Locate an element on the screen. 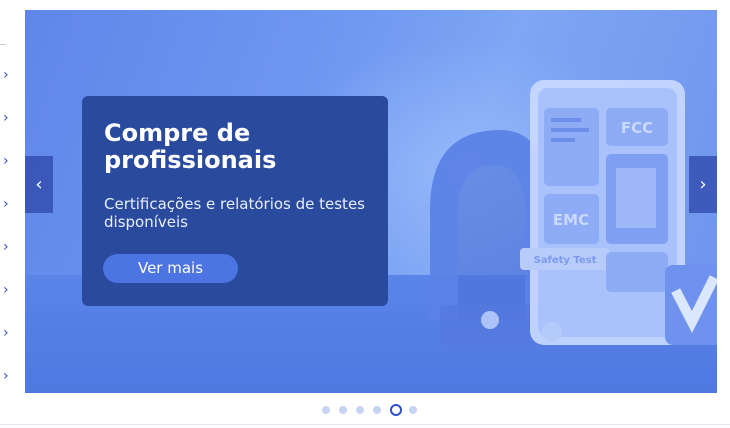  safety-test-label: Safety Test is located at coordinates (565, 260).